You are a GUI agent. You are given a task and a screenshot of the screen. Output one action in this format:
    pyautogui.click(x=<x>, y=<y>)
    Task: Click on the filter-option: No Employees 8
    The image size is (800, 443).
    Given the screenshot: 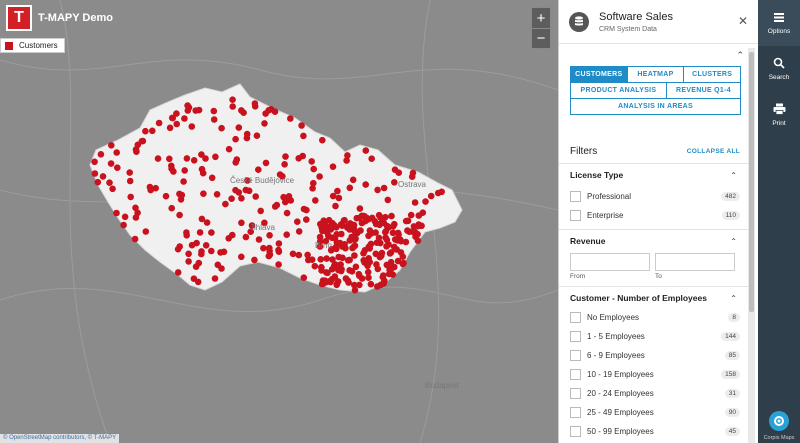 What is the action you would take?
    pyautogui.click(x=655, y=317)
    